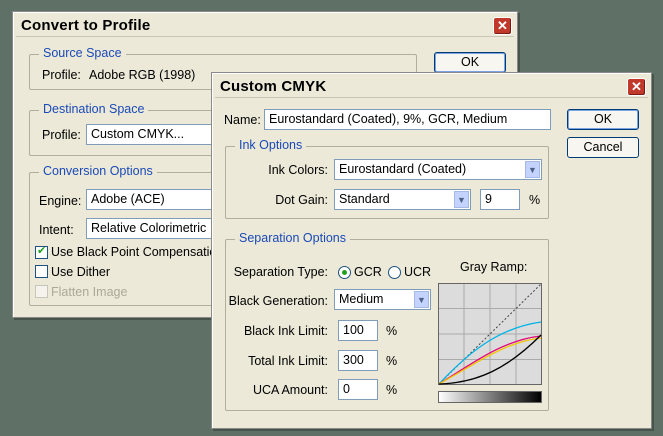  I want to click on black-point-label: Use Black Point Compensation, so click(137, 252).